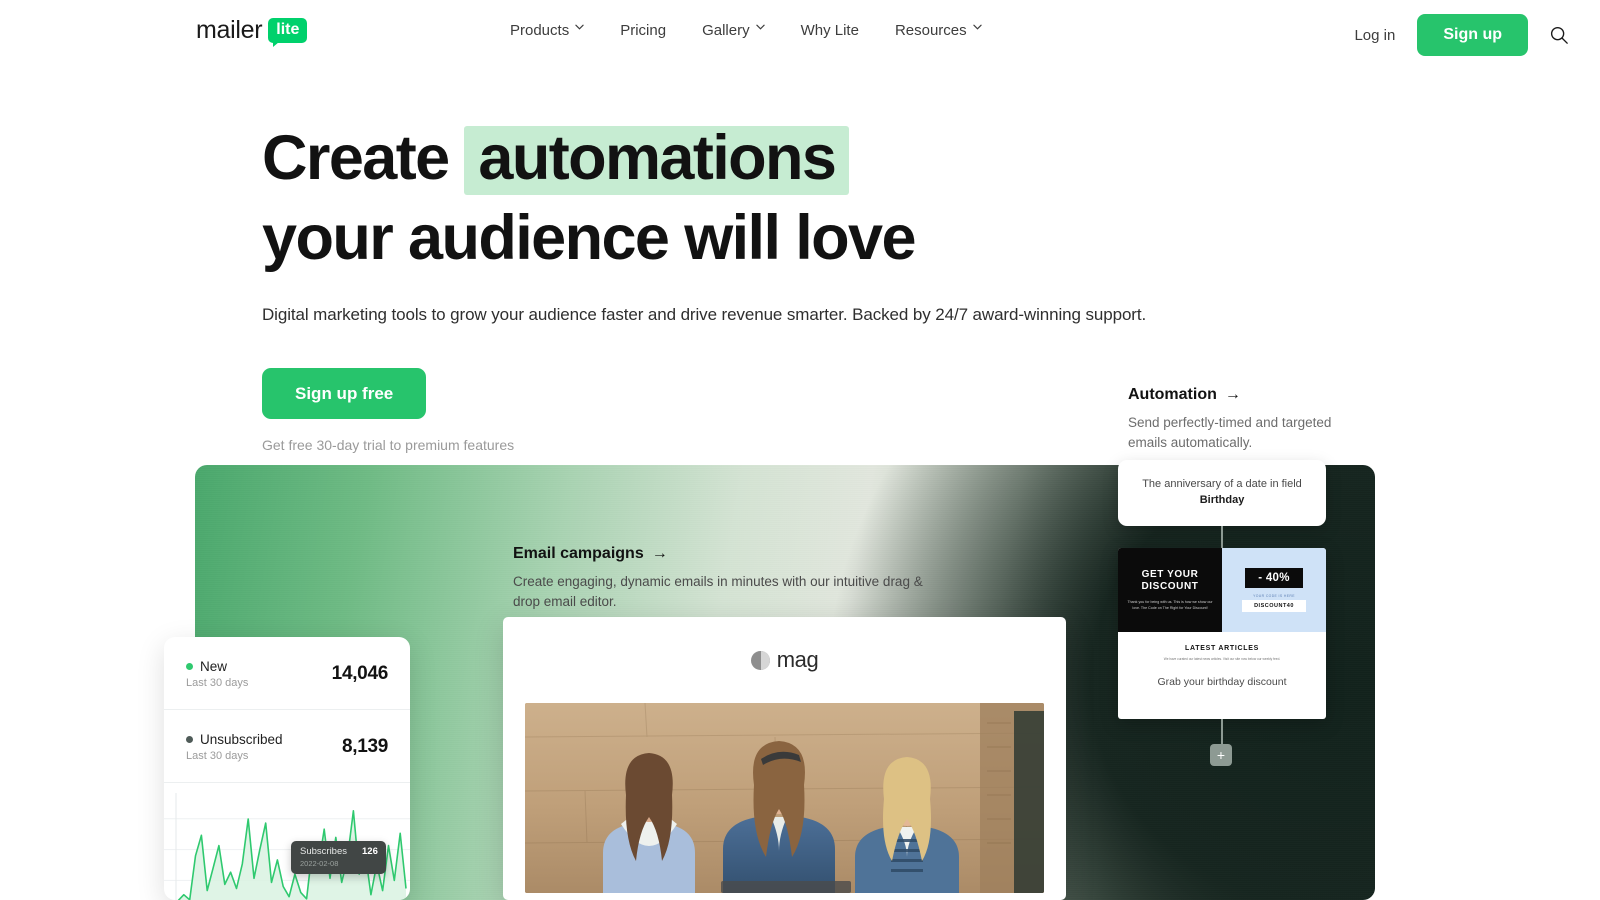 Image resolution: width=1600 pixels, height=900 pixels. I want to click on nav-label: Resources, so click(930, 30).